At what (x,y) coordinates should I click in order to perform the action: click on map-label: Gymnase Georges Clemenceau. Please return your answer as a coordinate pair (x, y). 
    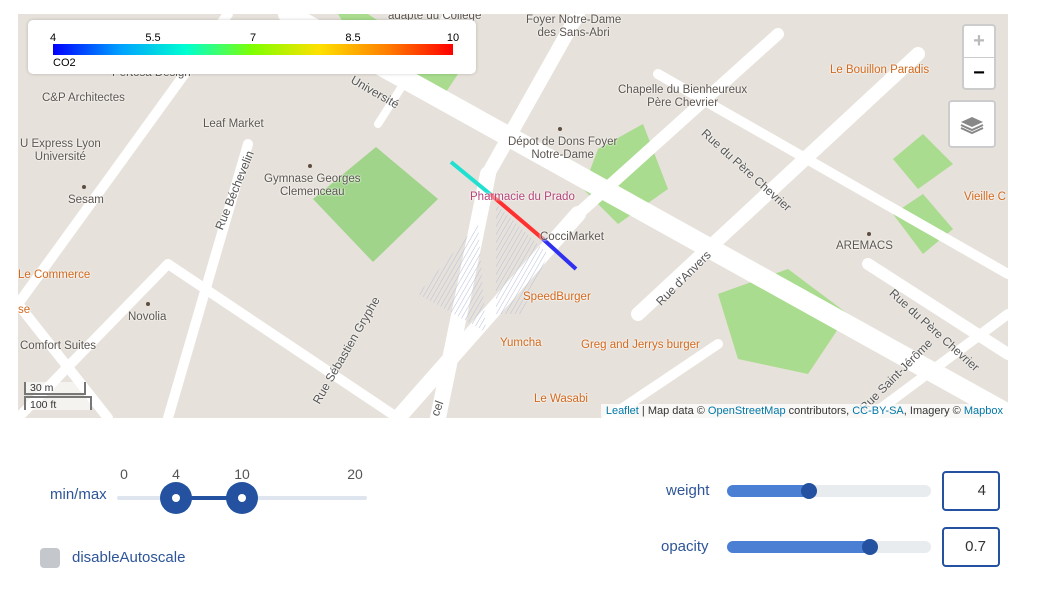
    Looking at the image, I should click on (312, 185).